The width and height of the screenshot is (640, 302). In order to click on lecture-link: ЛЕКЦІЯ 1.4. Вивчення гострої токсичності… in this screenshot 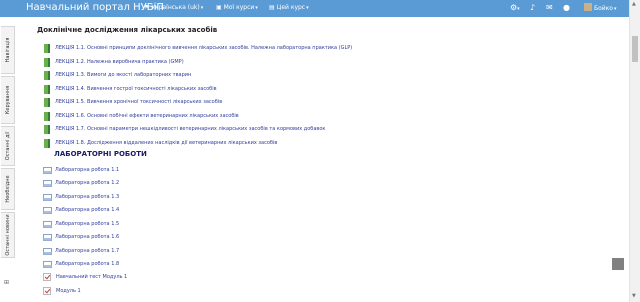, I will do `click(136, 89)`.